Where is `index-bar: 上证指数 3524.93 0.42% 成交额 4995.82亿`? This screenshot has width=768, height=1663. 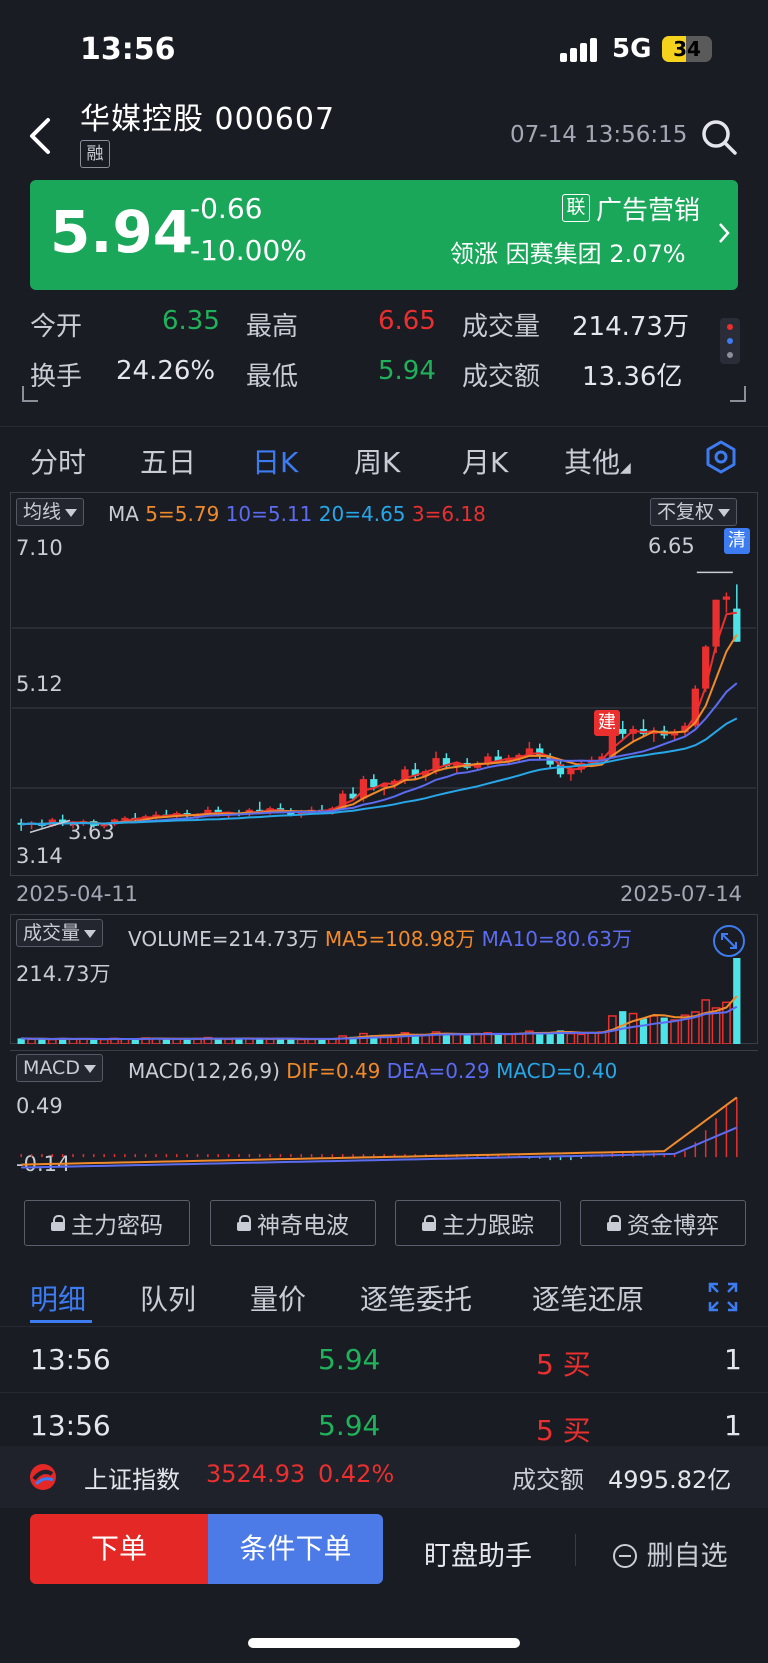
index-bar: 上证指数 3524.93 0.42% 成交额 4995.82亿 is located at coordinates (384, 1477).